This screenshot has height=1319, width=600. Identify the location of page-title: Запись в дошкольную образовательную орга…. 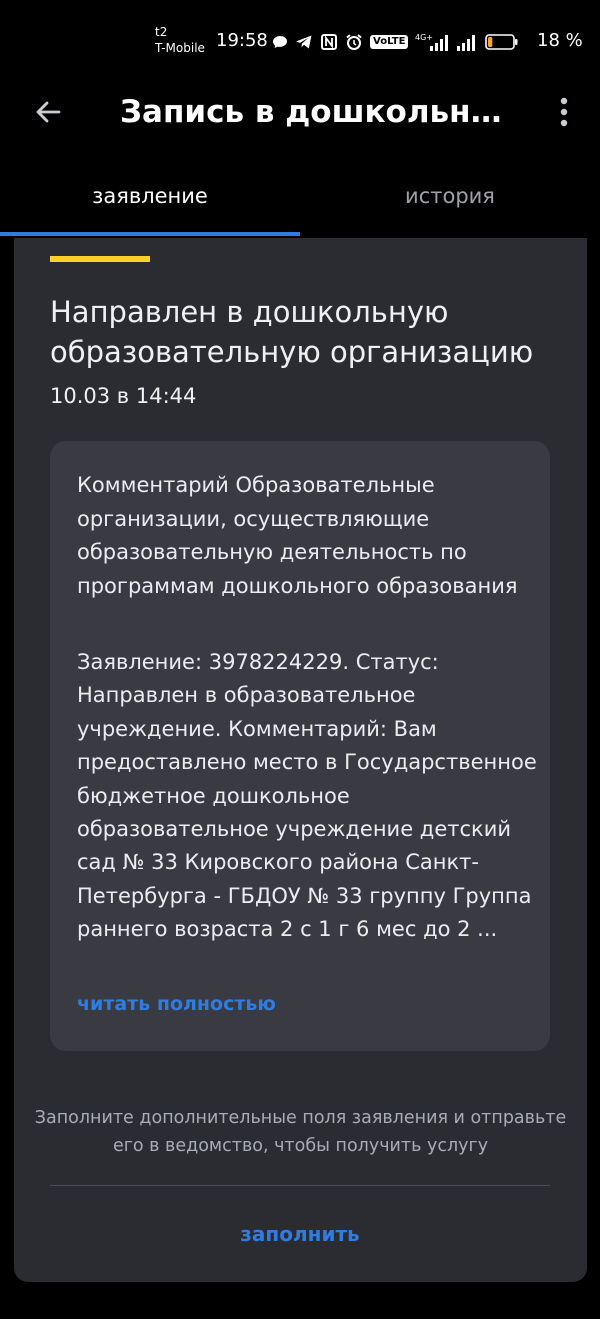
(320, 112).